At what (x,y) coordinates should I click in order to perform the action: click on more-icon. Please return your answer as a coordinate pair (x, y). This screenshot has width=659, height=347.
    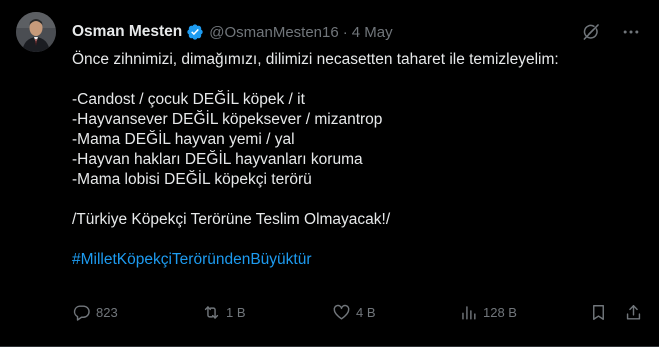
    Looking at the image, I should click on (631, 32).